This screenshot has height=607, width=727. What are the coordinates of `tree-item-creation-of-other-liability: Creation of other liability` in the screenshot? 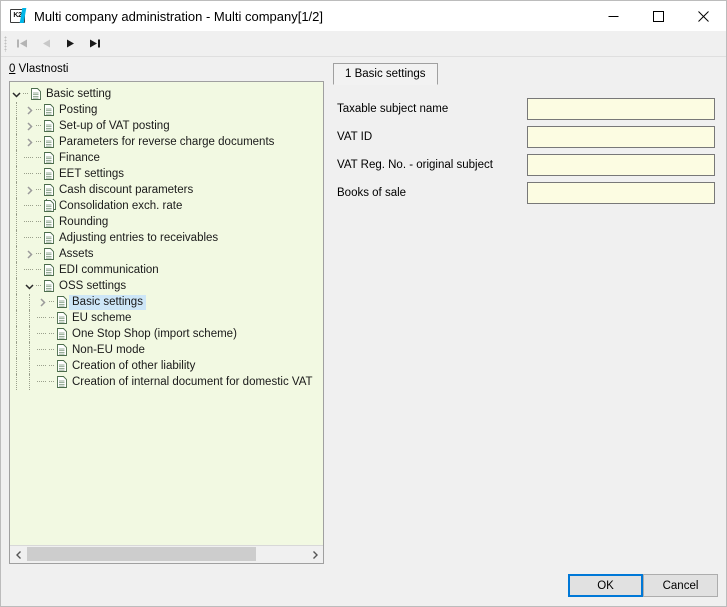 It's located at (166, 366).